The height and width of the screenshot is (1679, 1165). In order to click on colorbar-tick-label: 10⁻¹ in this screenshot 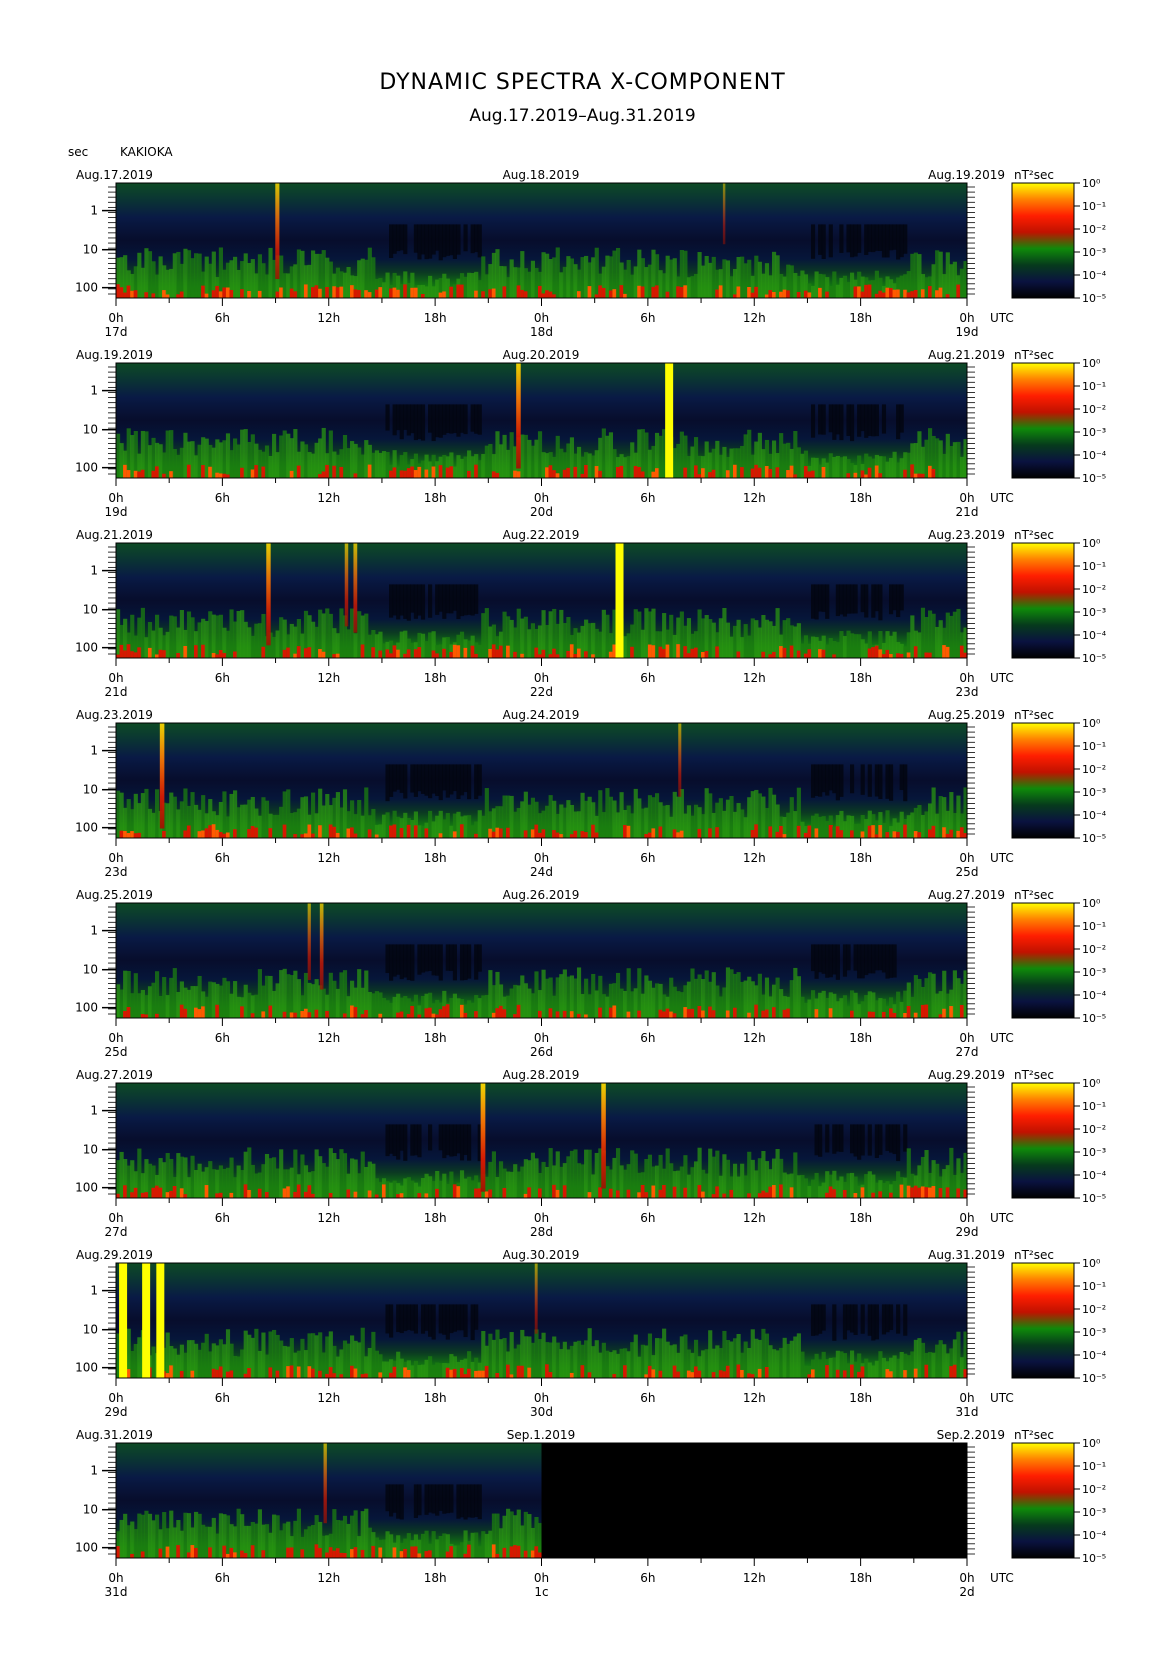, I will do `click(1094, 566)`.